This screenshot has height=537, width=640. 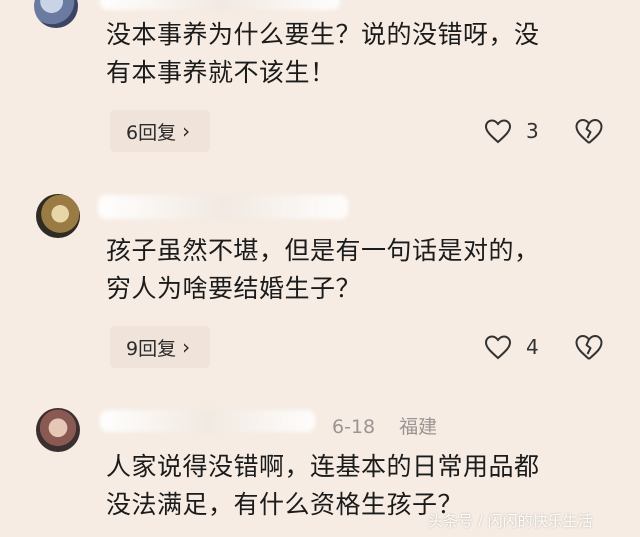 What do you see at coordinates (354, 427) in the screenshot?
I see `comment-date: 6-18` at bounding box center [354, 427].